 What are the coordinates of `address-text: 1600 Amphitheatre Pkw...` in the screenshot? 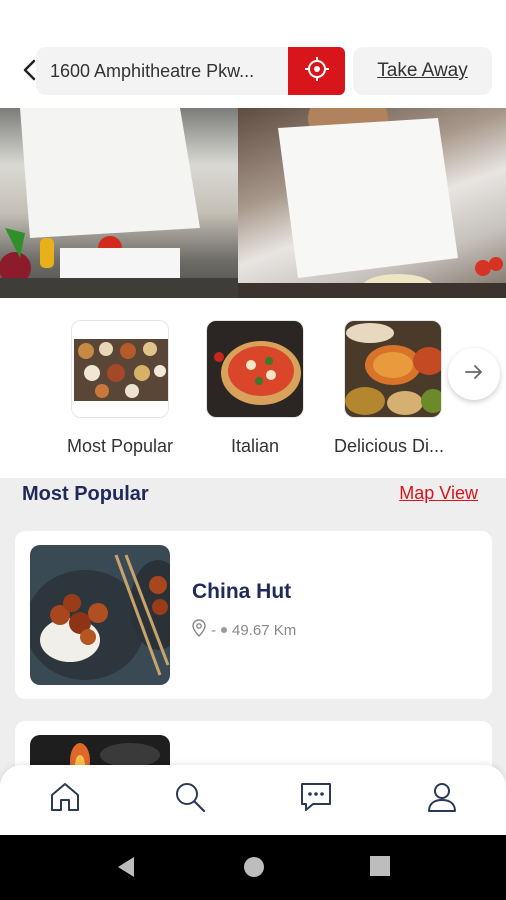 It's located at (152, 70).